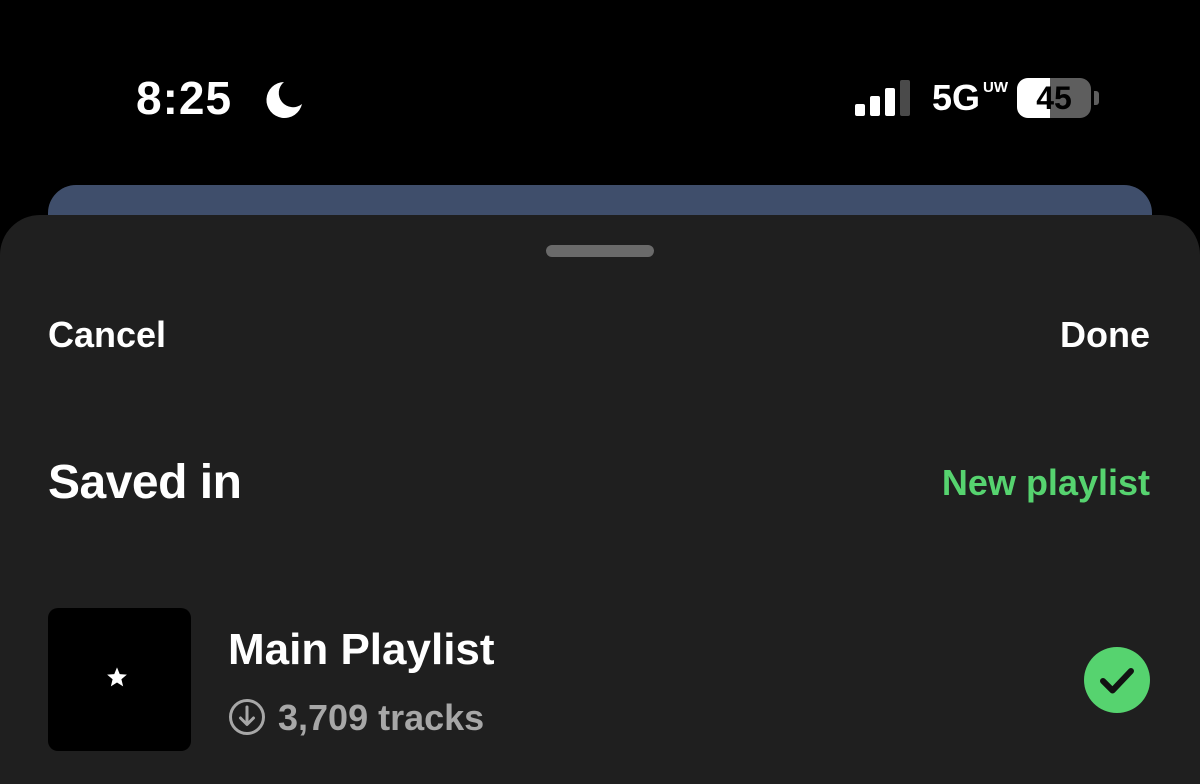 Image resolution: width=1200 pixels, height=784 pixels. I want to click on playlist-artwork, so click(119, 679).